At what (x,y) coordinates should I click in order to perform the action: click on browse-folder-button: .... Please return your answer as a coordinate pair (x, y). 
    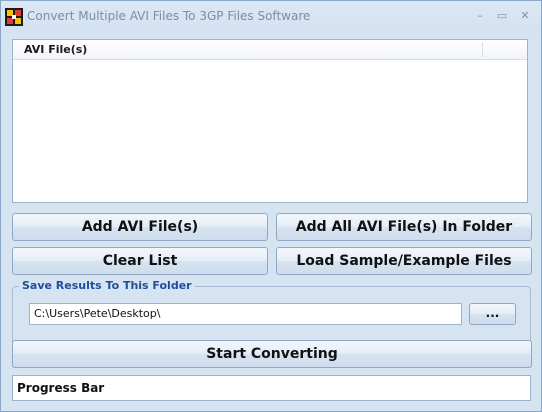
    Looking at the image, I should click on (492, 314).